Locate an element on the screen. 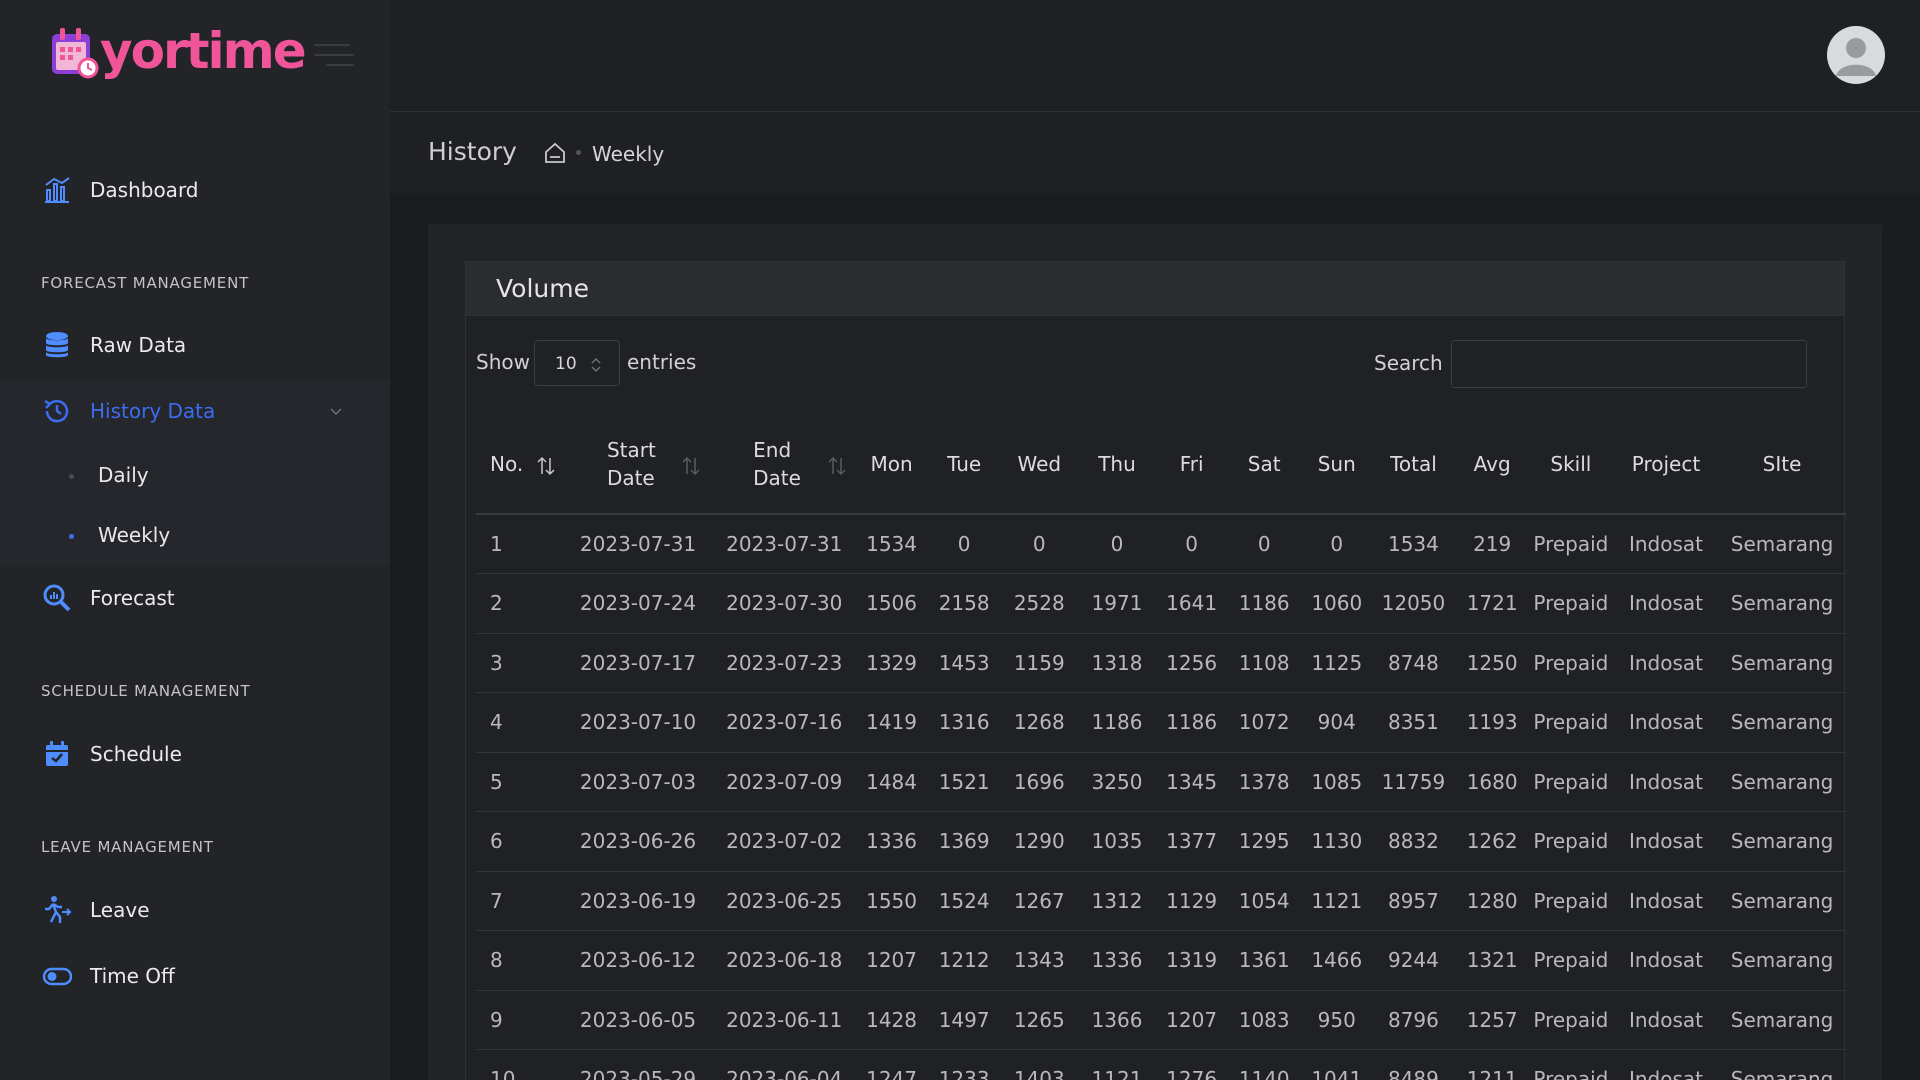 This screenshot has height=1080, width=1920. cell-mon: 1534 is located at coordinates (891, 544).